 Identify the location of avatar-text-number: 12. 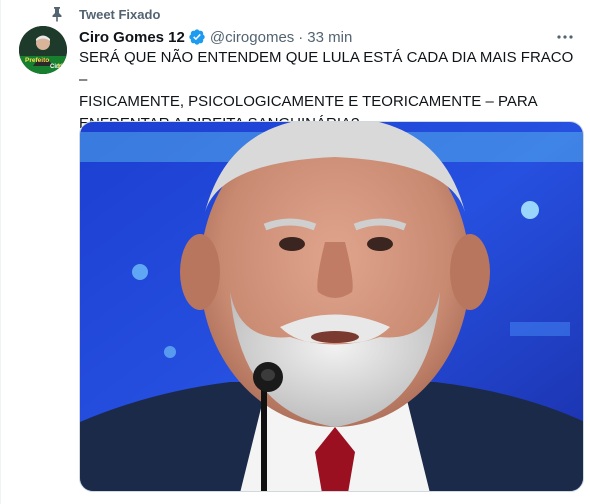
(60, 67).